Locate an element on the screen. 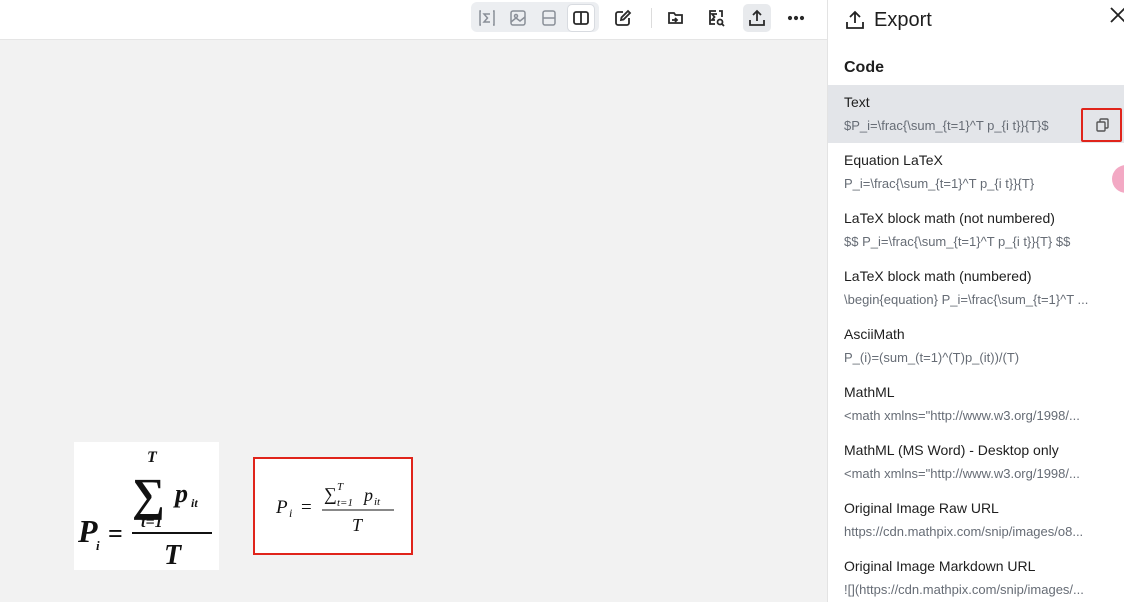 The height and width of the screenshot is (602, 1124). export-item-value: P_(i)=(sum_(t=1)^(T)p_(it))/(T) is located at coordinates (932, 357).